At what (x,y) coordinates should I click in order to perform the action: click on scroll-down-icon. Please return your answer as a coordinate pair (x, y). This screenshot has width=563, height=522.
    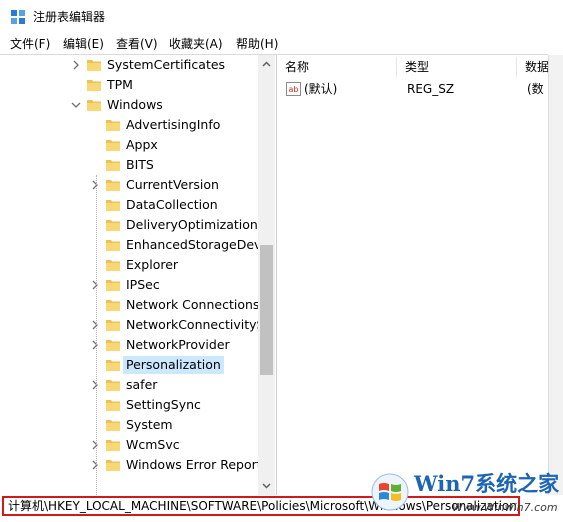
    Looking at the image, I should click on (266, 485).